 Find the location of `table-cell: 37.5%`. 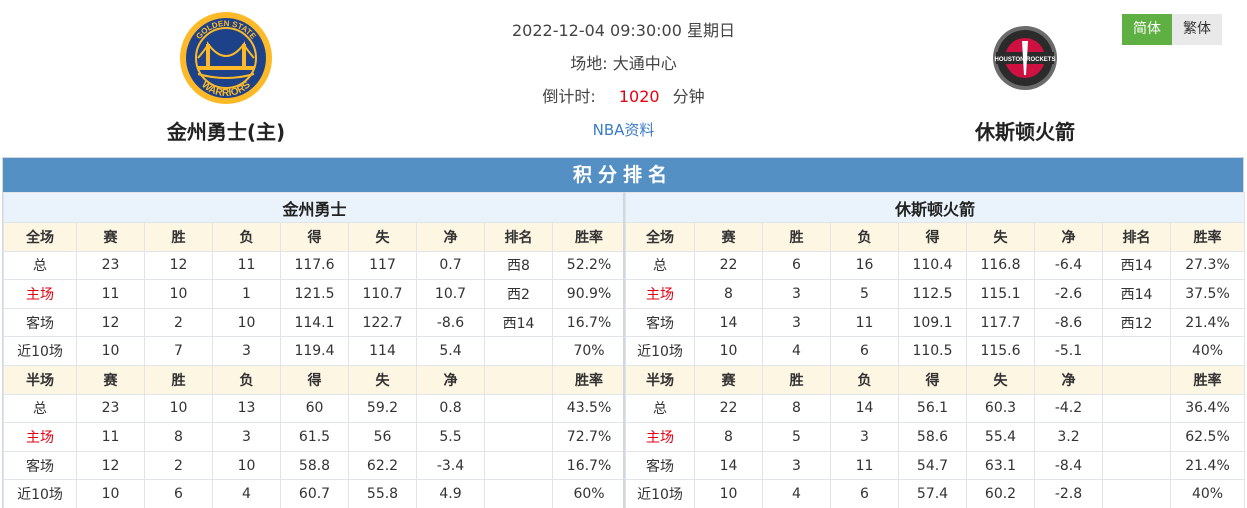

table-cell: 37.5% is located at coordinates (1207, 294).